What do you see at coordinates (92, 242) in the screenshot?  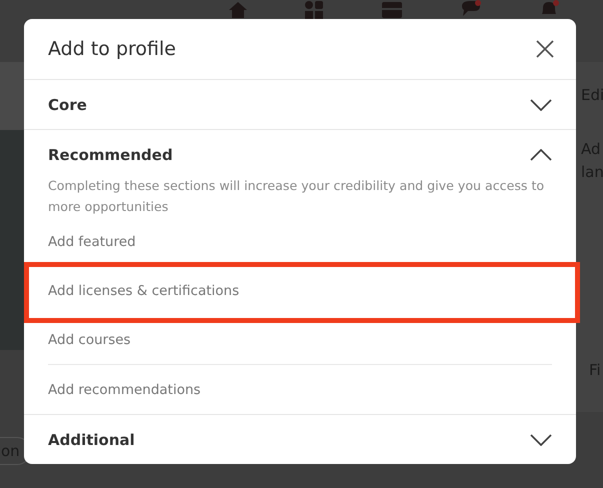 I see `add-section-link: Add featured` at bounding box center [92, 242].